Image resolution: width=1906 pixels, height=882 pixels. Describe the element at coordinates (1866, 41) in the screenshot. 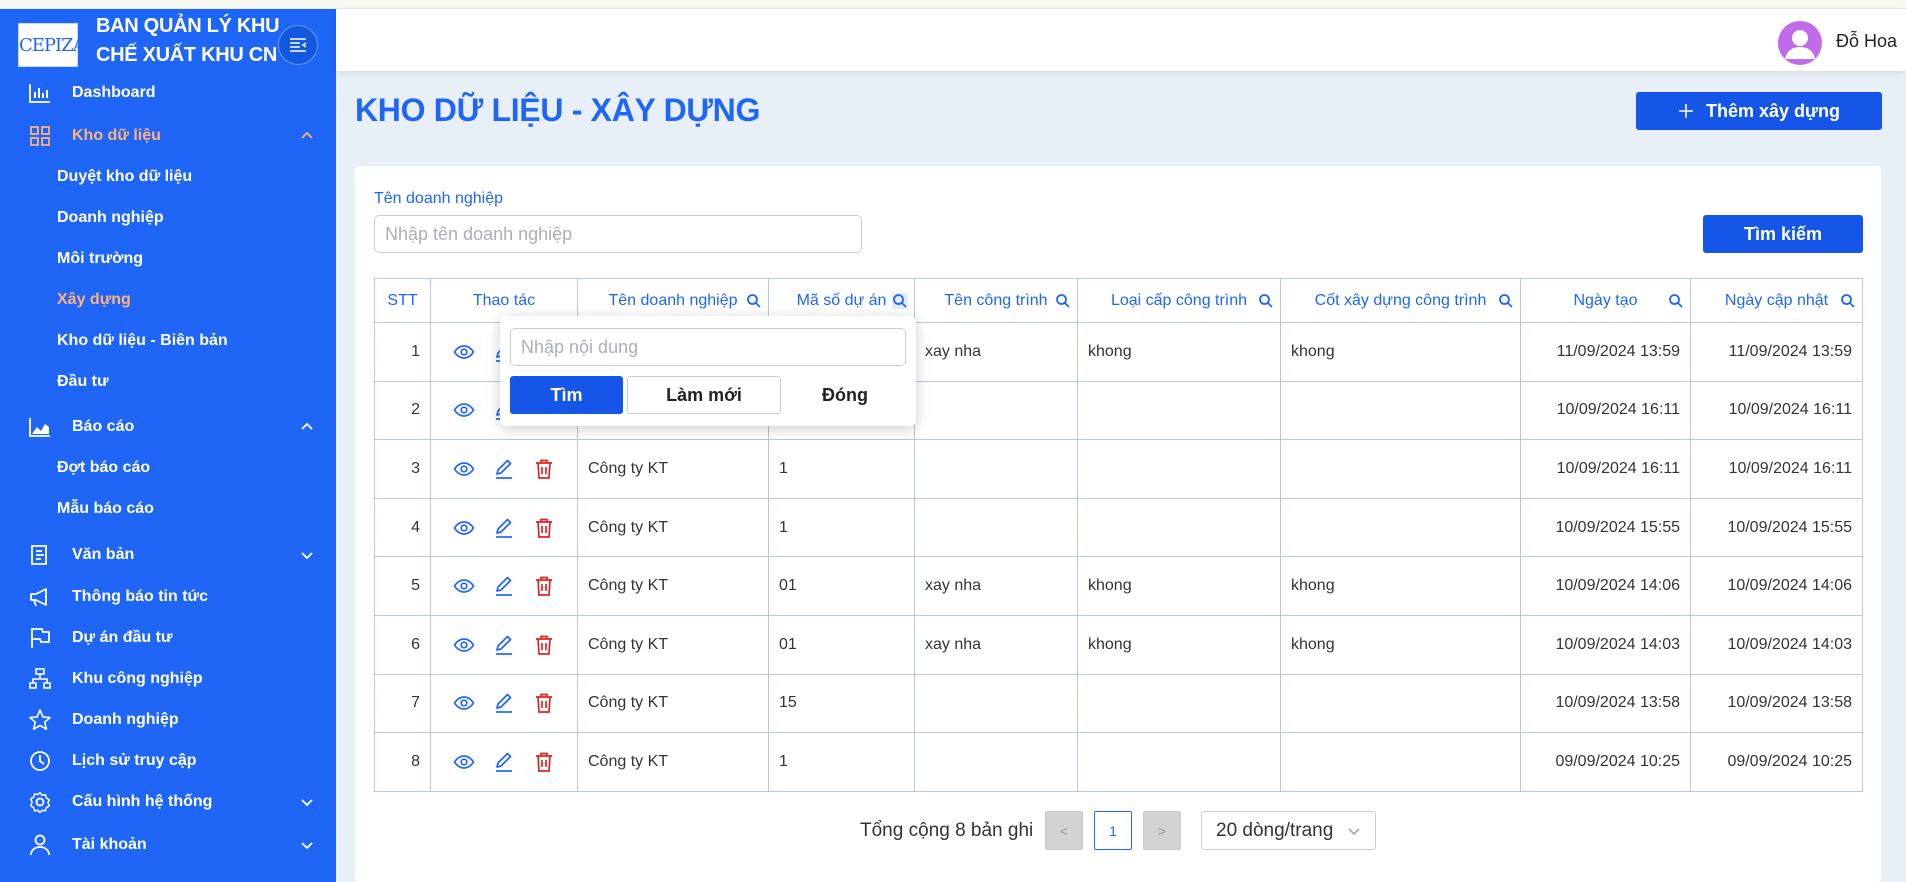

I see `user-name: Đỗ Hoa` at that location.